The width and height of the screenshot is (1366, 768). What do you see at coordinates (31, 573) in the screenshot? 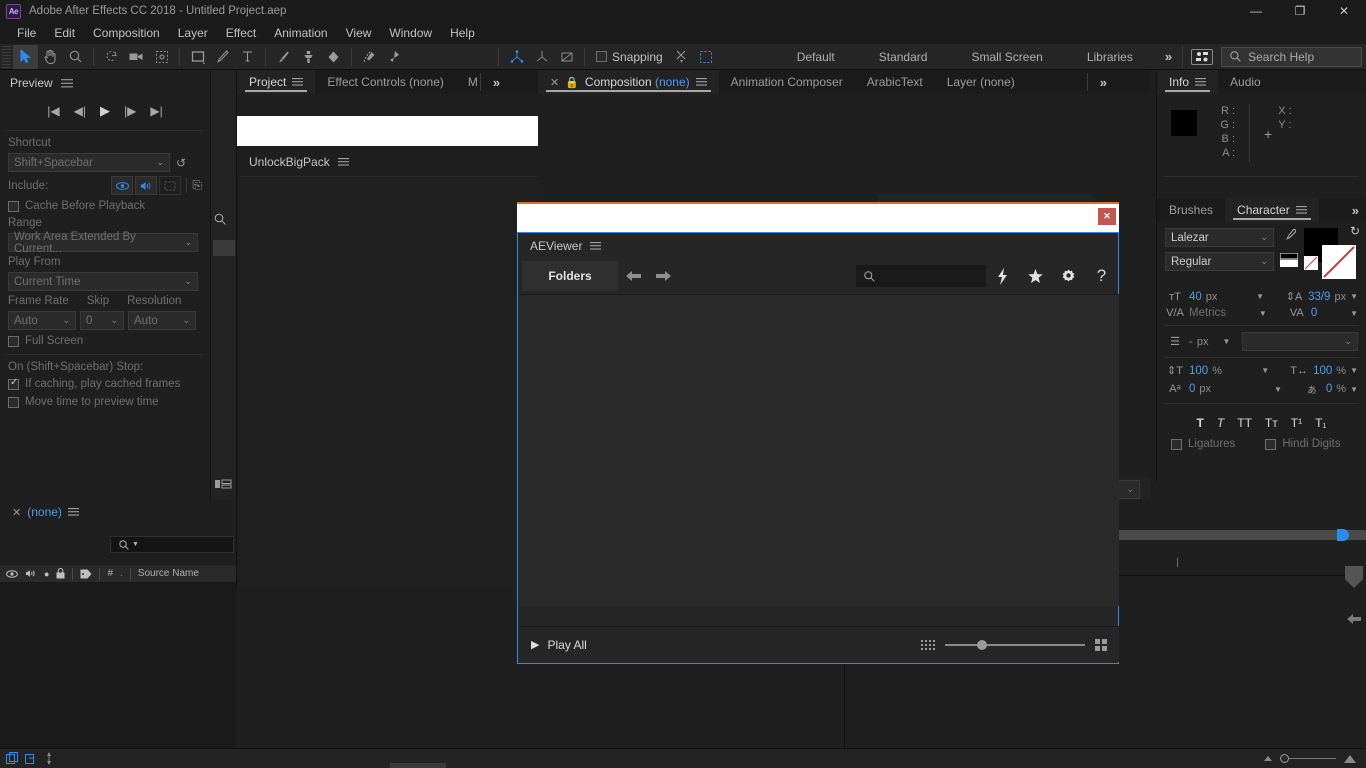
I see `audio-icon` at bounding box center [31, 573].